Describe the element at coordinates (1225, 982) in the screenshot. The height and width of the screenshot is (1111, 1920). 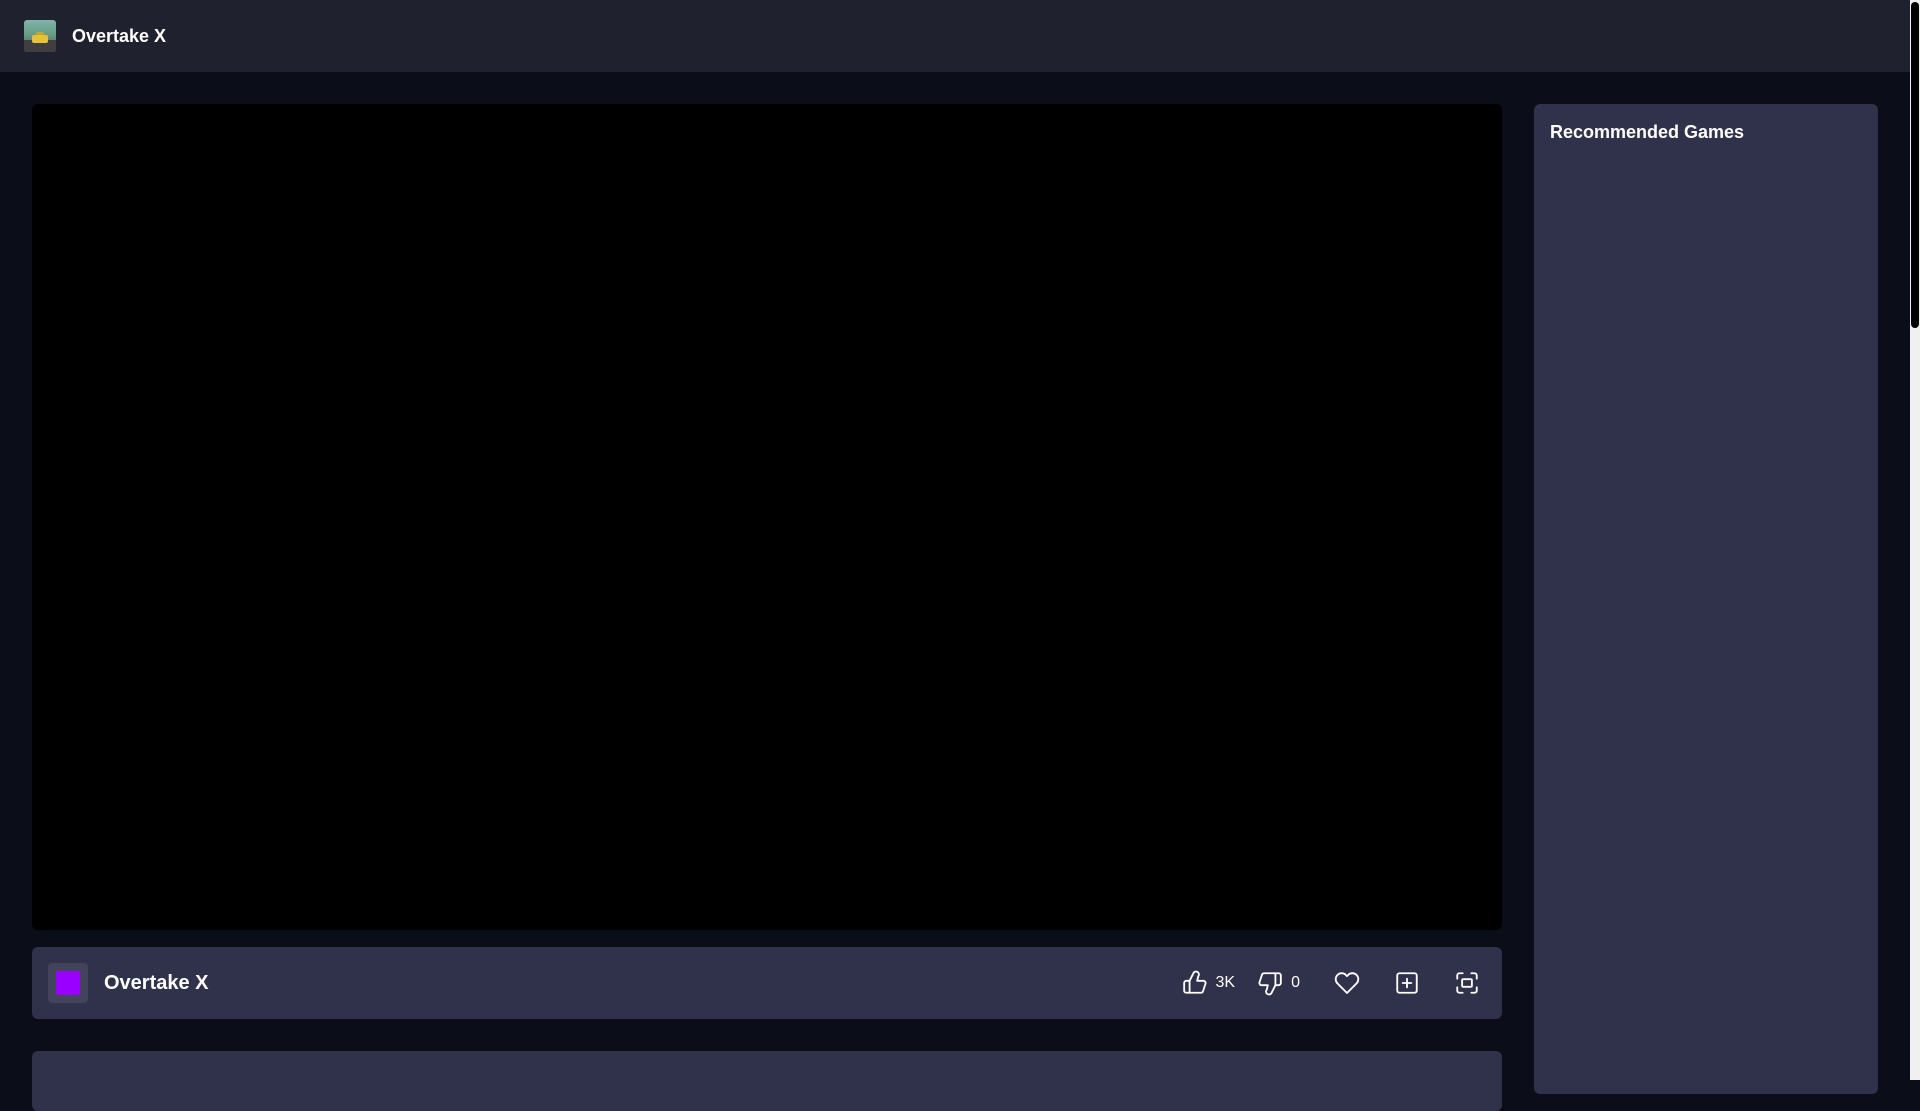
I see `like-count: 3K` at that location.